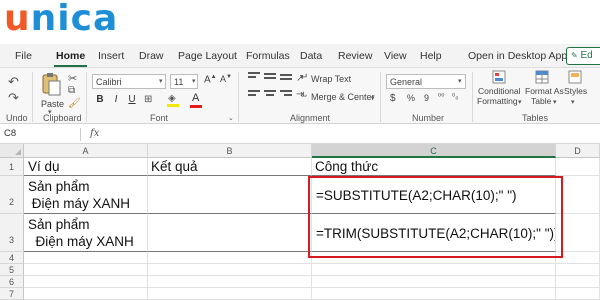  What do you see at coordinates (575, 77) in the screenshot?
I see `cell-styles-icon` at bounding box center [575, 77].